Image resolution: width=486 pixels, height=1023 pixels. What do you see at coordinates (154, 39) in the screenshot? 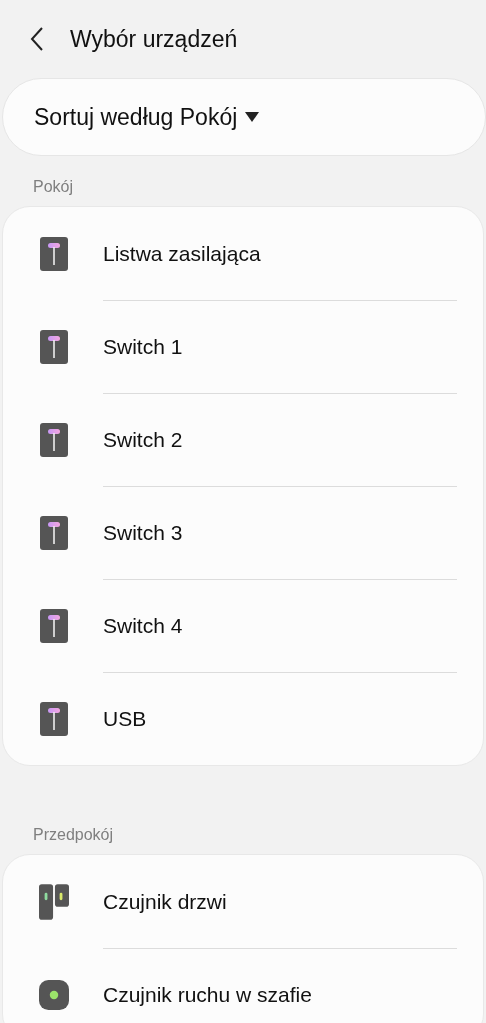
I see `page-title: Wybór urządzeń` at bounding box center [154, 39].